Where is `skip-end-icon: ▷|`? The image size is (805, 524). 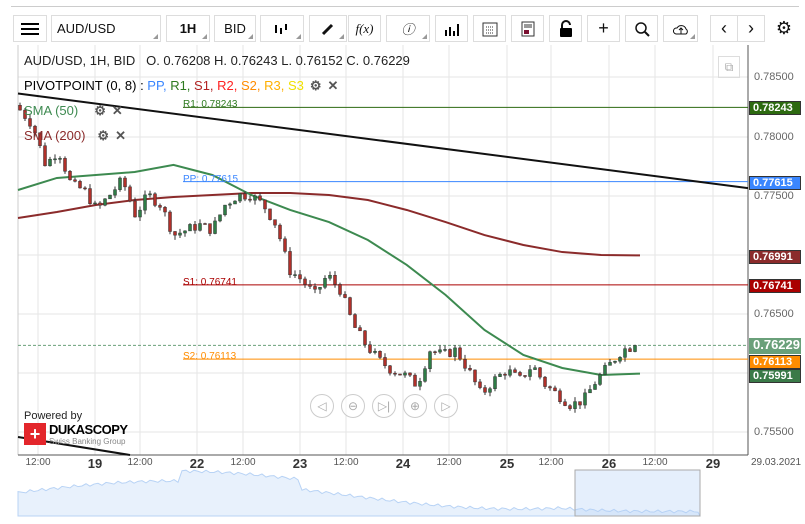 skip-end-icon: ▷| is located at coordinates (384, 406).